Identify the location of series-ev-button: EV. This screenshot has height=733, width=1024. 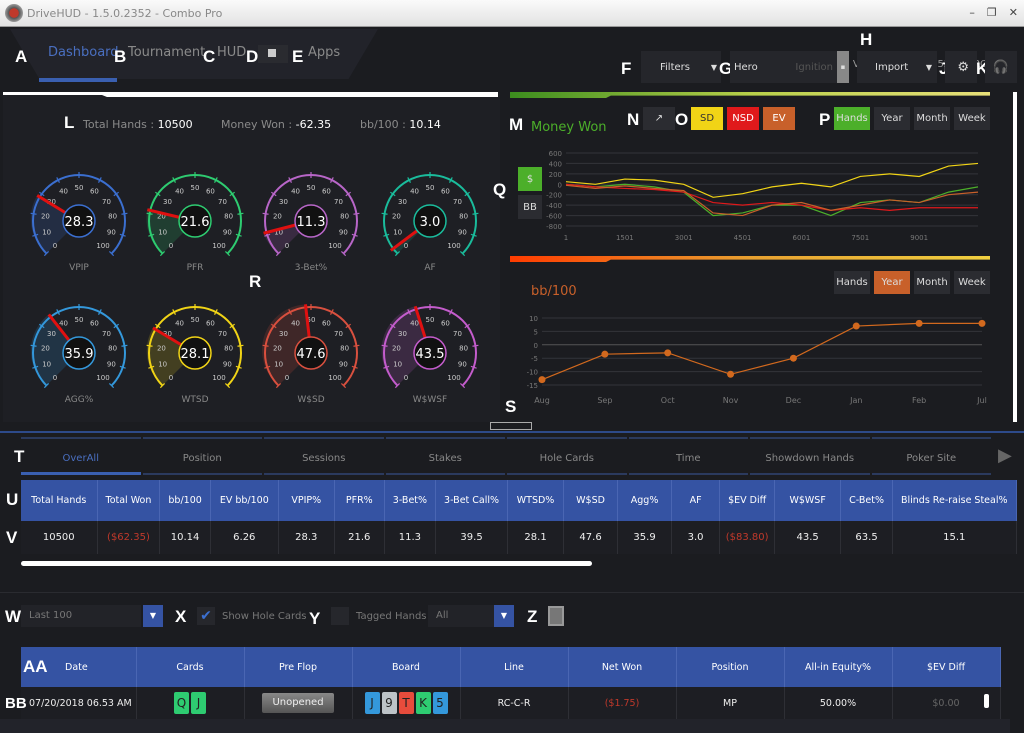
(779, 118).